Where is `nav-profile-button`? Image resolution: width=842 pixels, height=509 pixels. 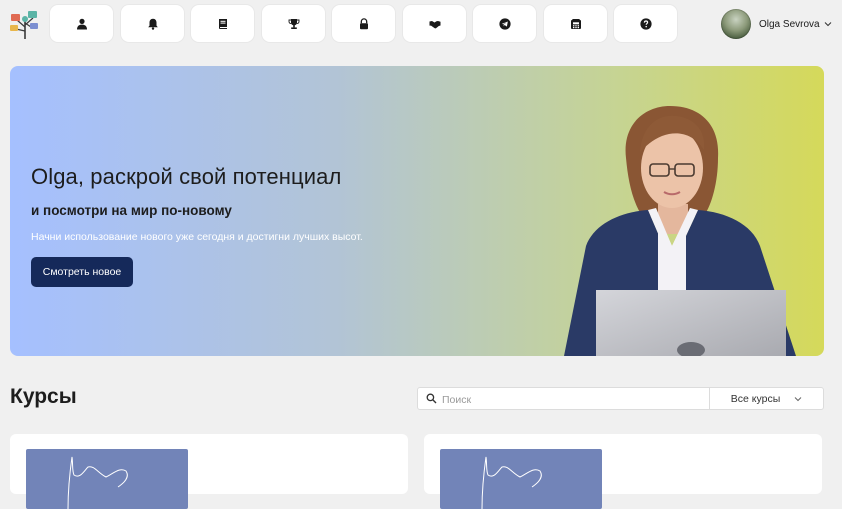
nav-profile-button is located at coordinates (81, 23).